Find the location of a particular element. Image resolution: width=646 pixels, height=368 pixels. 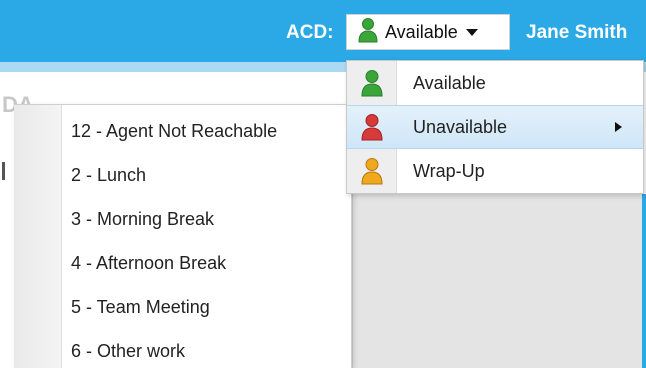

submenu-item-morning-break: 3 - Morning Break is located at coordinates (206, 219).